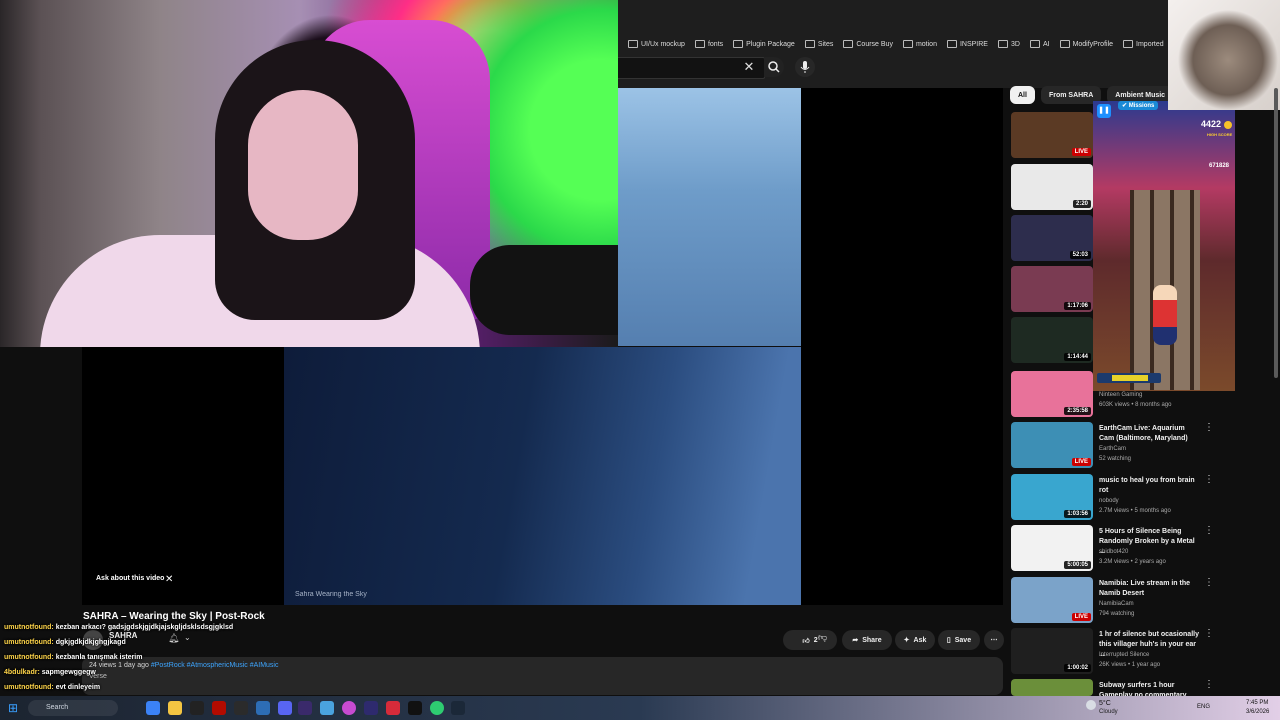  What do you see at coordinates (73, 708) in the screenshot?
I see `taskbar-search` at bounding box center [73, 708].